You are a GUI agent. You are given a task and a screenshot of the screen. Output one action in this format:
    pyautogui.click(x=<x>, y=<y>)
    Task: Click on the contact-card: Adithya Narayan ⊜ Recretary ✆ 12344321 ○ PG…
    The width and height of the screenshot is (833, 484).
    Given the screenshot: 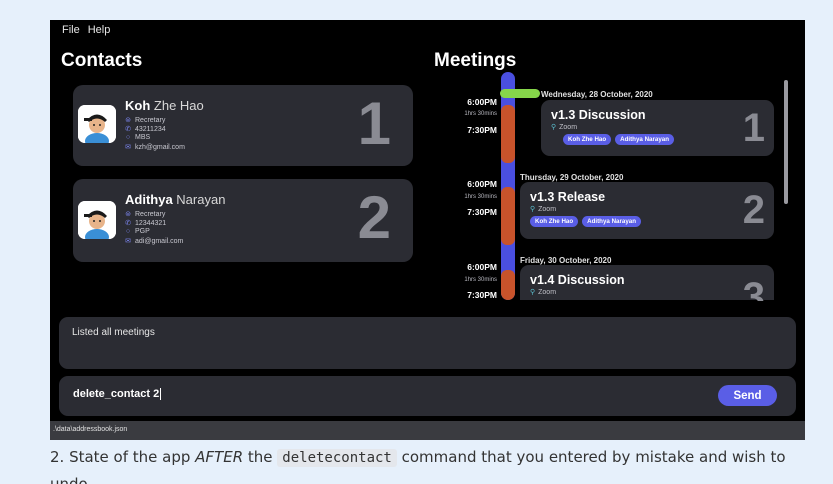 What is the action you would take?
    pyautogui.click(x=243, y=220)
    